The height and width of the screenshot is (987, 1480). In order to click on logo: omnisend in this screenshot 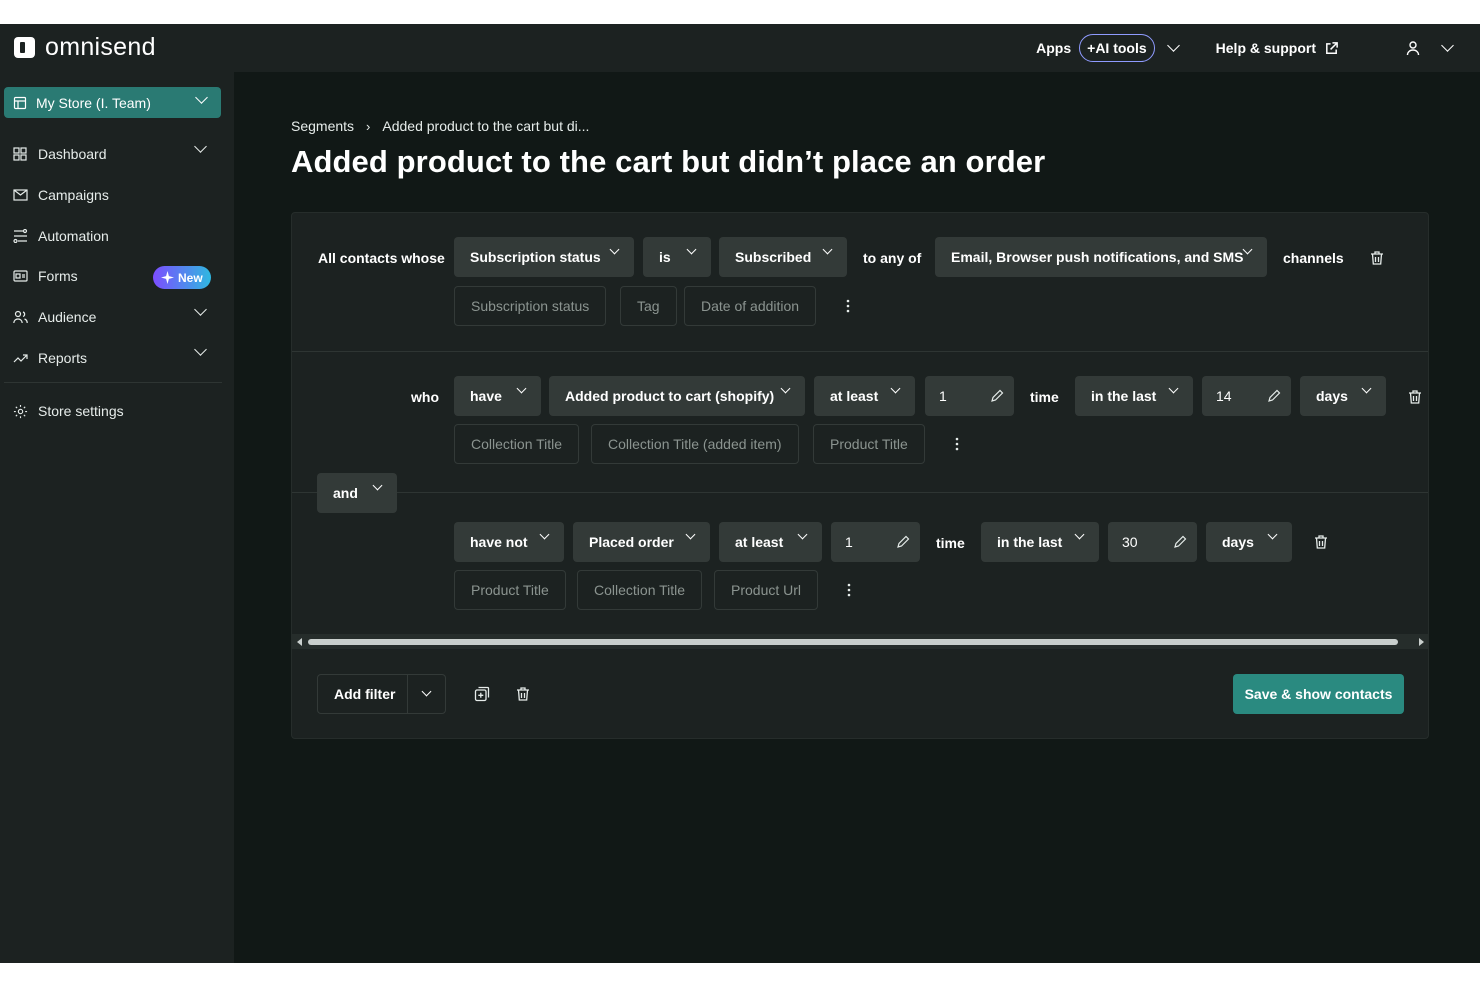, I will do `click(85, 47)`.